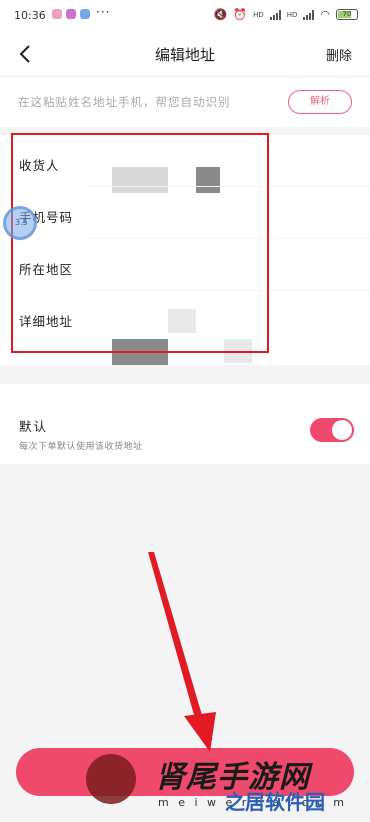 Image resolution: width=370 pixels, height=822 pixels. What do you see at coordinates (30, 15) in the screenshot?
I see `status-time: 10:36` at bounding box center [30, 15].